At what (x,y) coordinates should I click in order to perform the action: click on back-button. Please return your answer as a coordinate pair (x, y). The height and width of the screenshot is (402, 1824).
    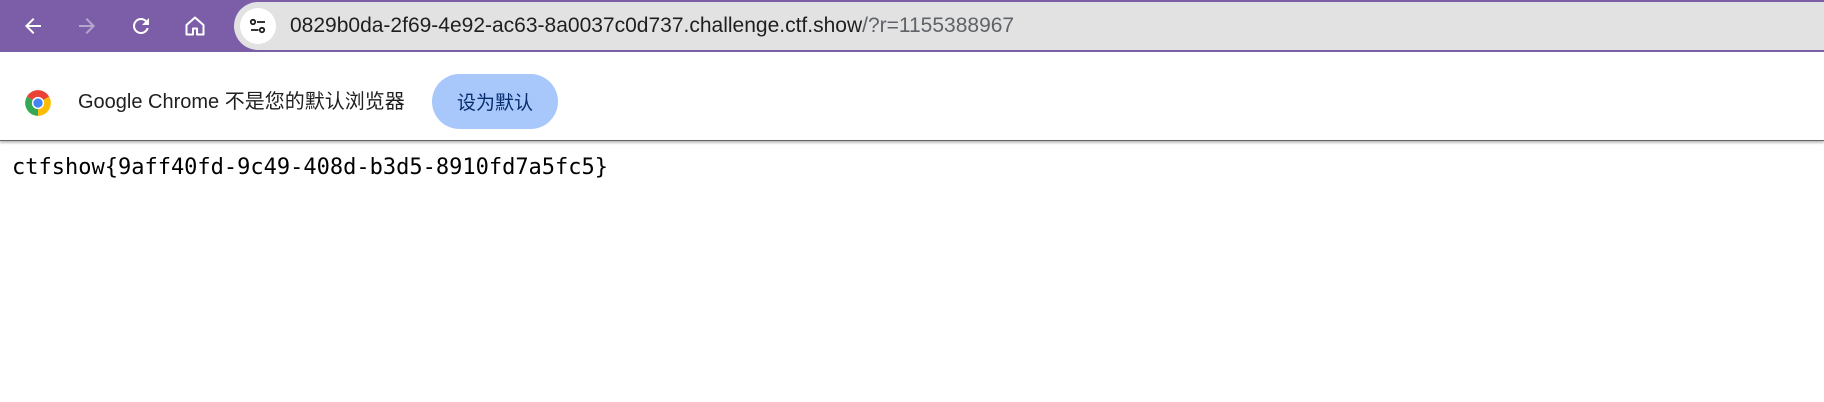
    Looking at the image, I should click on (33, 26).